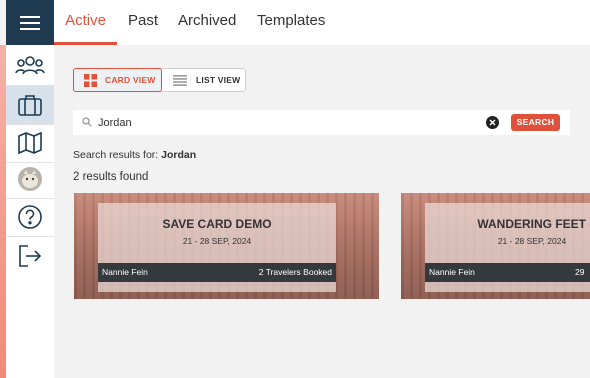  Describe the element at coordinates (179, 155) in the screenshot. I see `results-query: Jordan` at that location.